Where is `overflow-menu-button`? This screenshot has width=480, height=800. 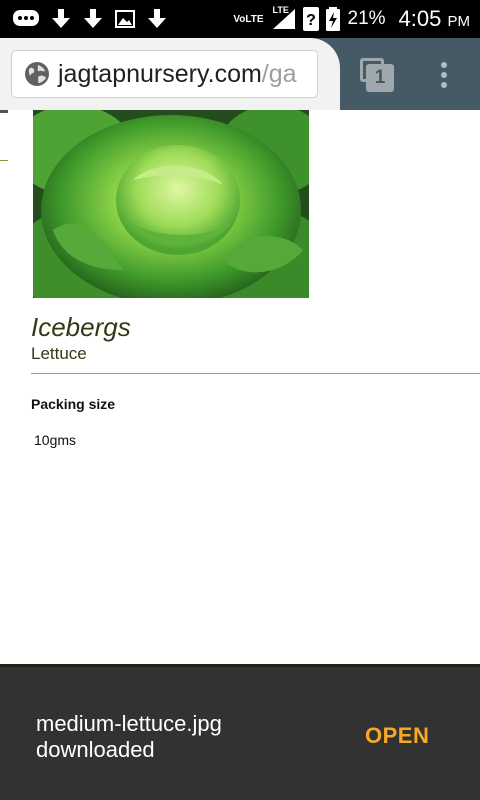
overflow-menu-button is located at coordinates (444, 76).